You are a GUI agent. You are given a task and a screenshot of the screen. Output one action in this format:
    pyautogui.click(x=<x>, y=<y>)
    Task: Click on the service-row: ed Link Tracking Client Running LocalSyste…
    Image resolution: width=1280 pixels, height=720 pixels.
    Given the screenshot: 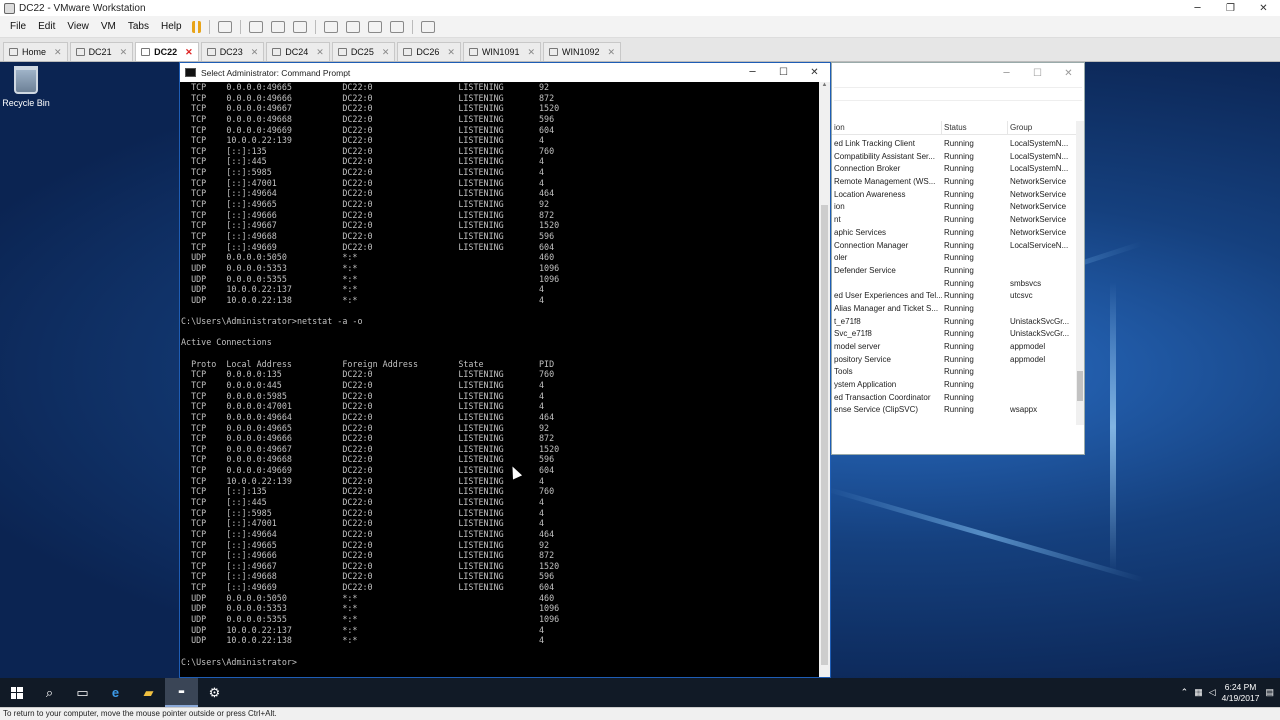 What is the action you would take?
    pyautogui.click(x=955, y=144)
    